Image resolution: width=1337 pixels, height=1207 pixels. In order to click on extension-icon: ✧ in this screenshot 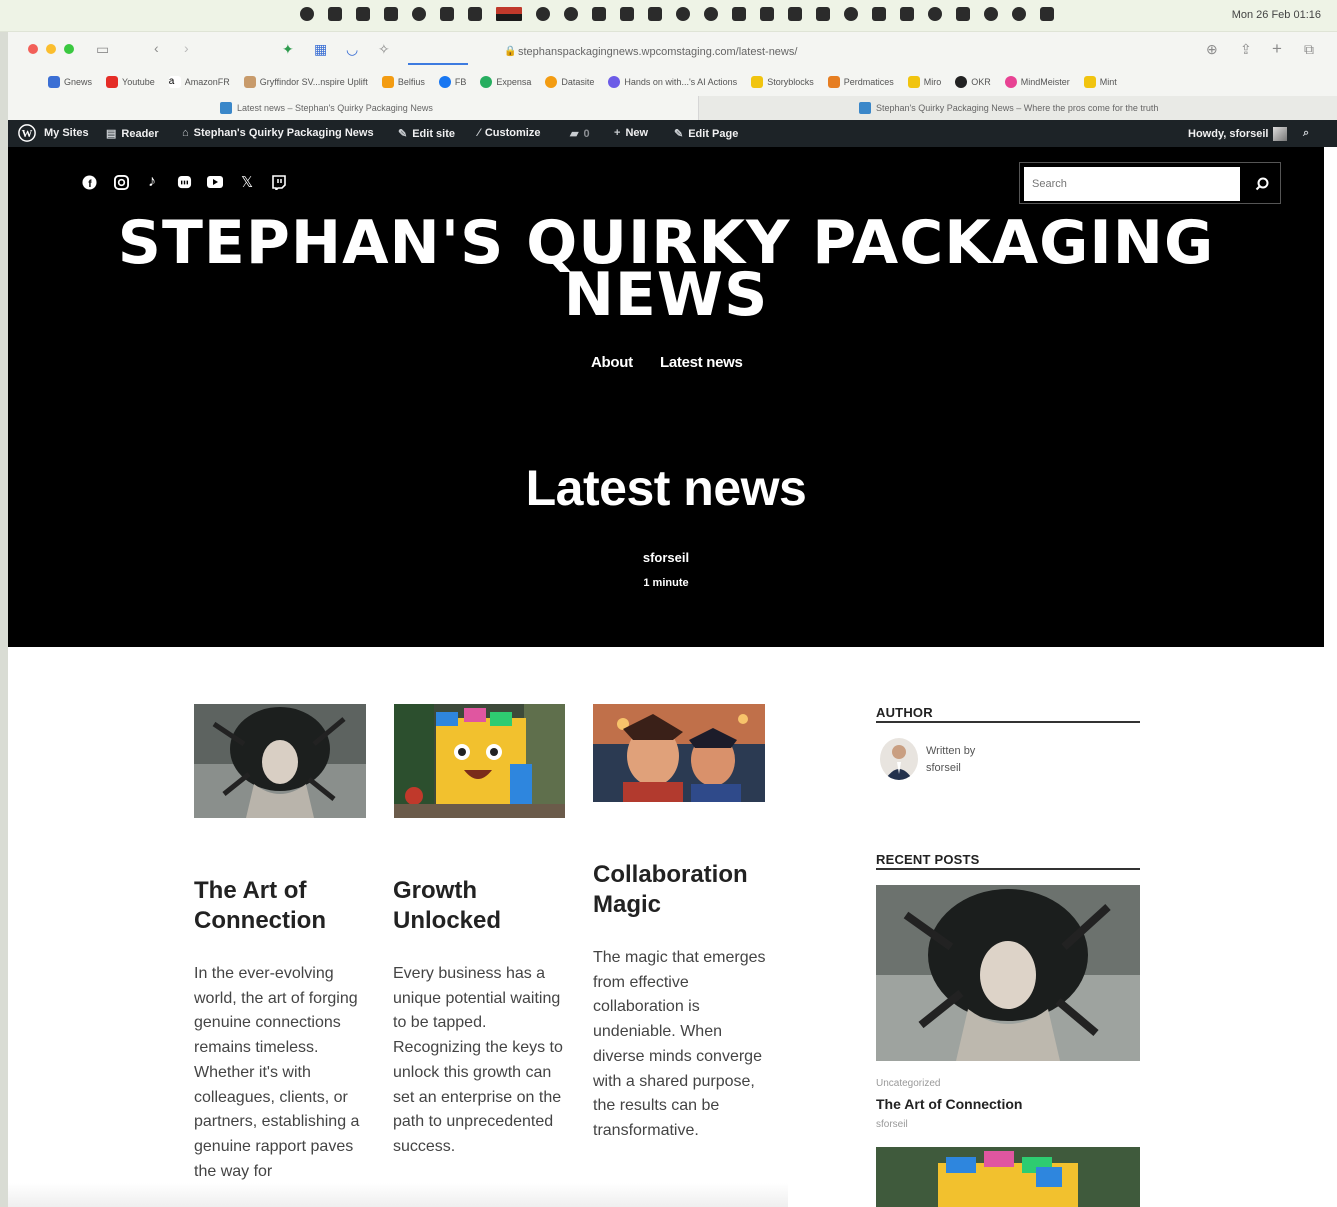, I will do `click(384, 49)`.